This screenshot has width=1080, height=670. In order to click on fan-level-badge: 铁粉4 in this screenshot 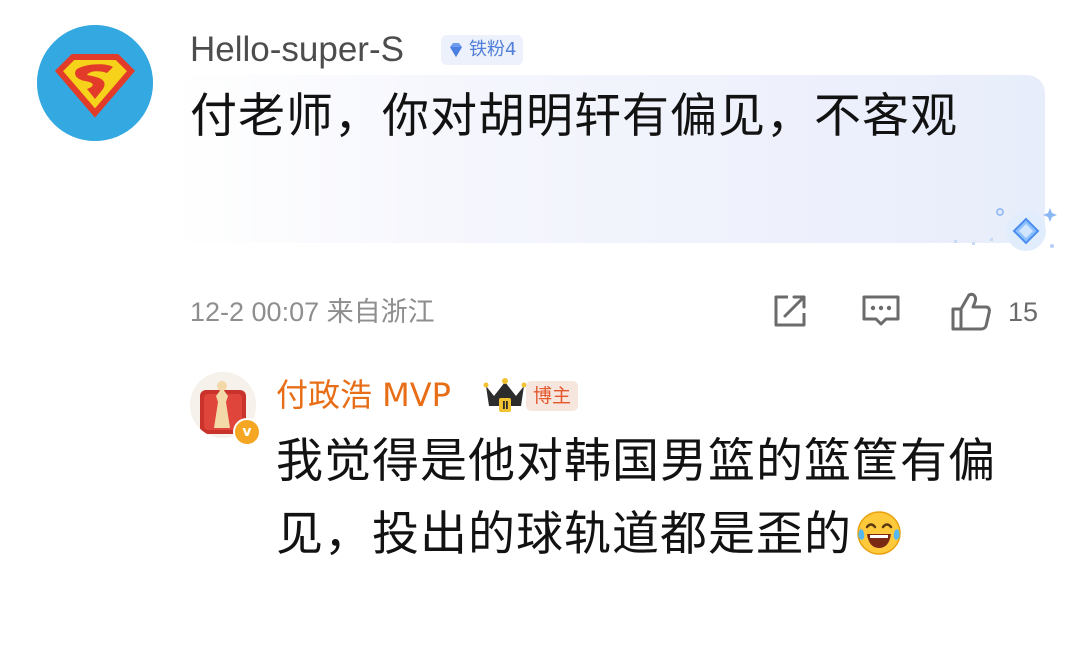, I will do `click(482, 50)`.